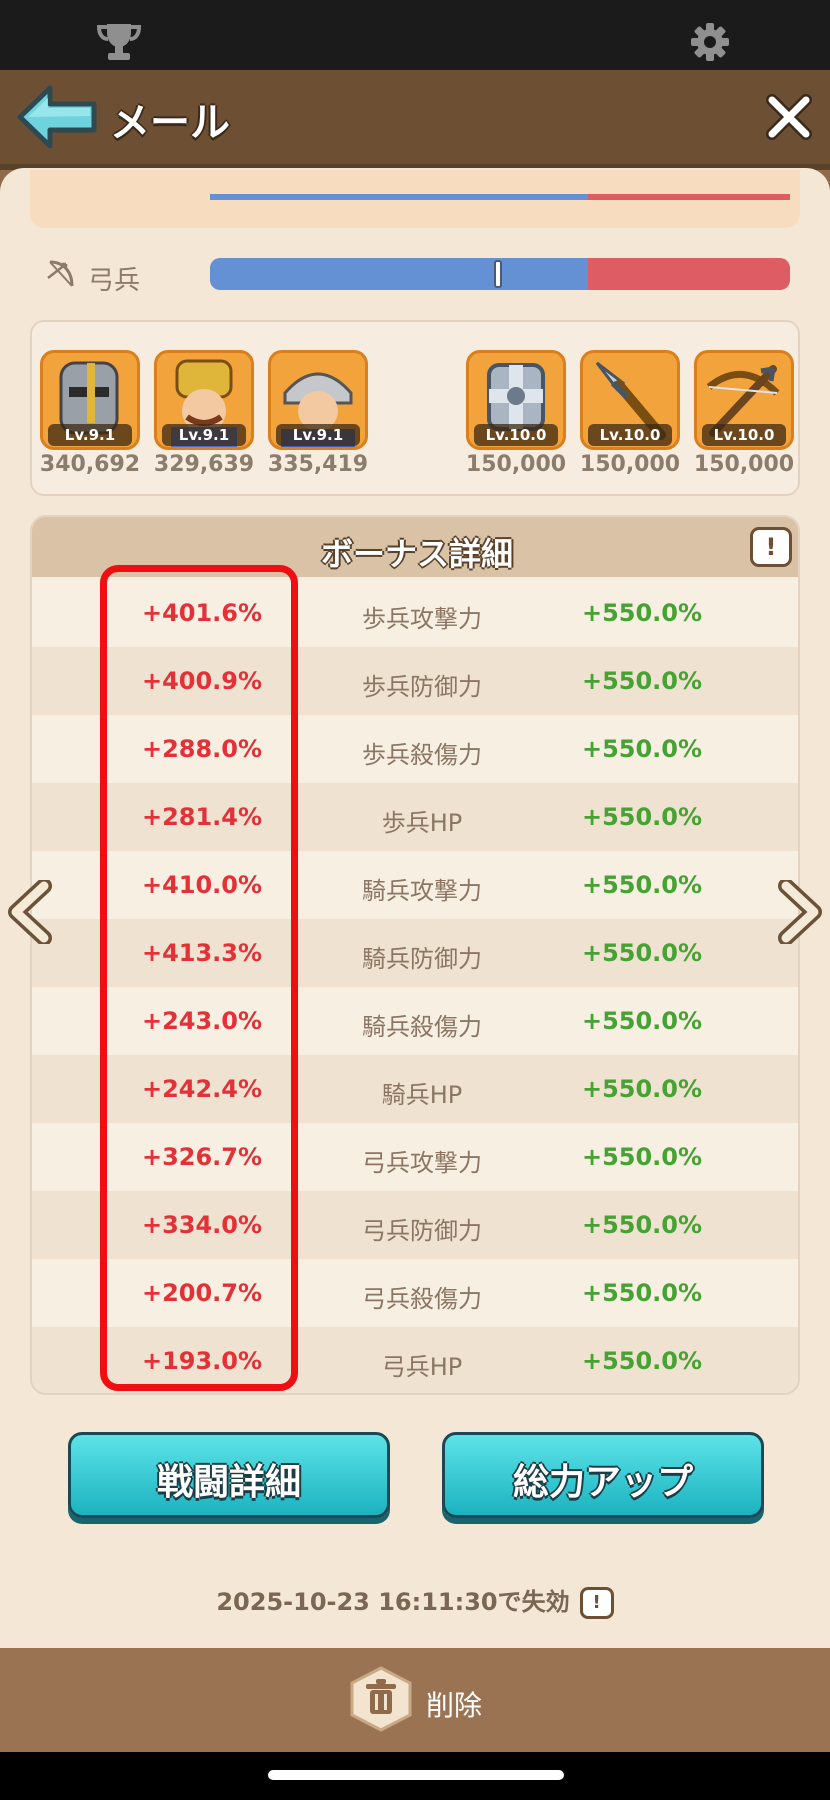  Describe the element at coordinates (114, 281) in the screenshot. I see `archer-label: 弓兵` at that location.